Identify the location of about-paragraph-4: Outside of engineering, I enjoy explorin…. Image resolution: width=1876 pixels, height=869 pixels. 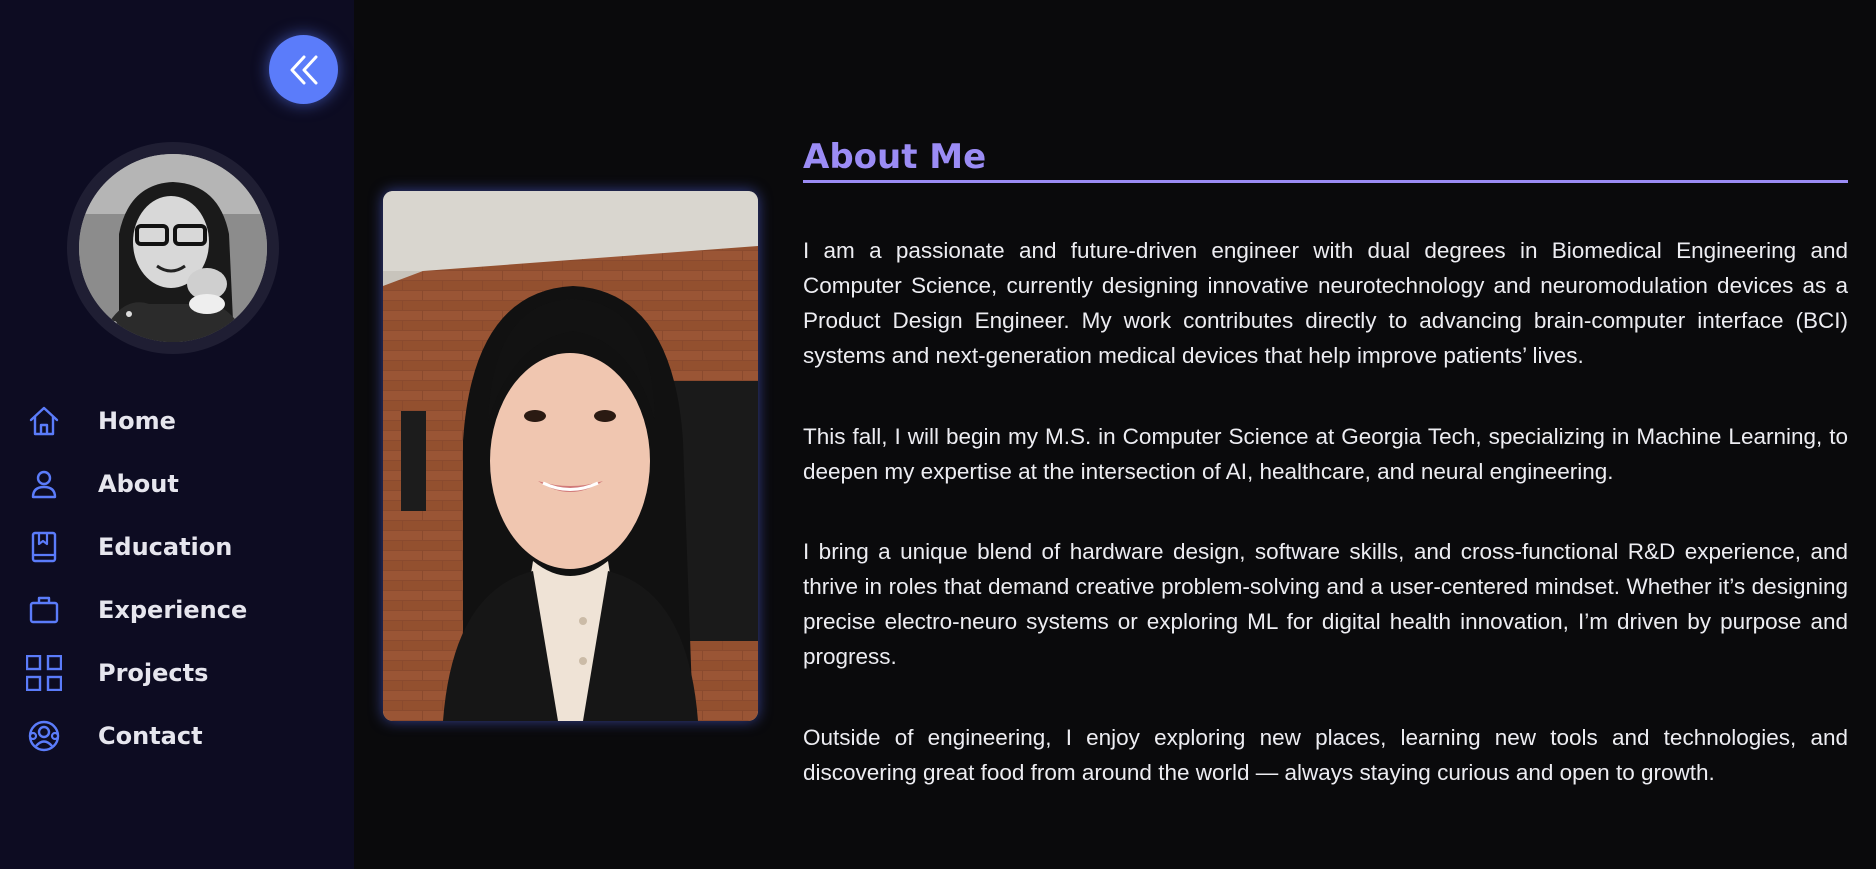
(1325, 755).